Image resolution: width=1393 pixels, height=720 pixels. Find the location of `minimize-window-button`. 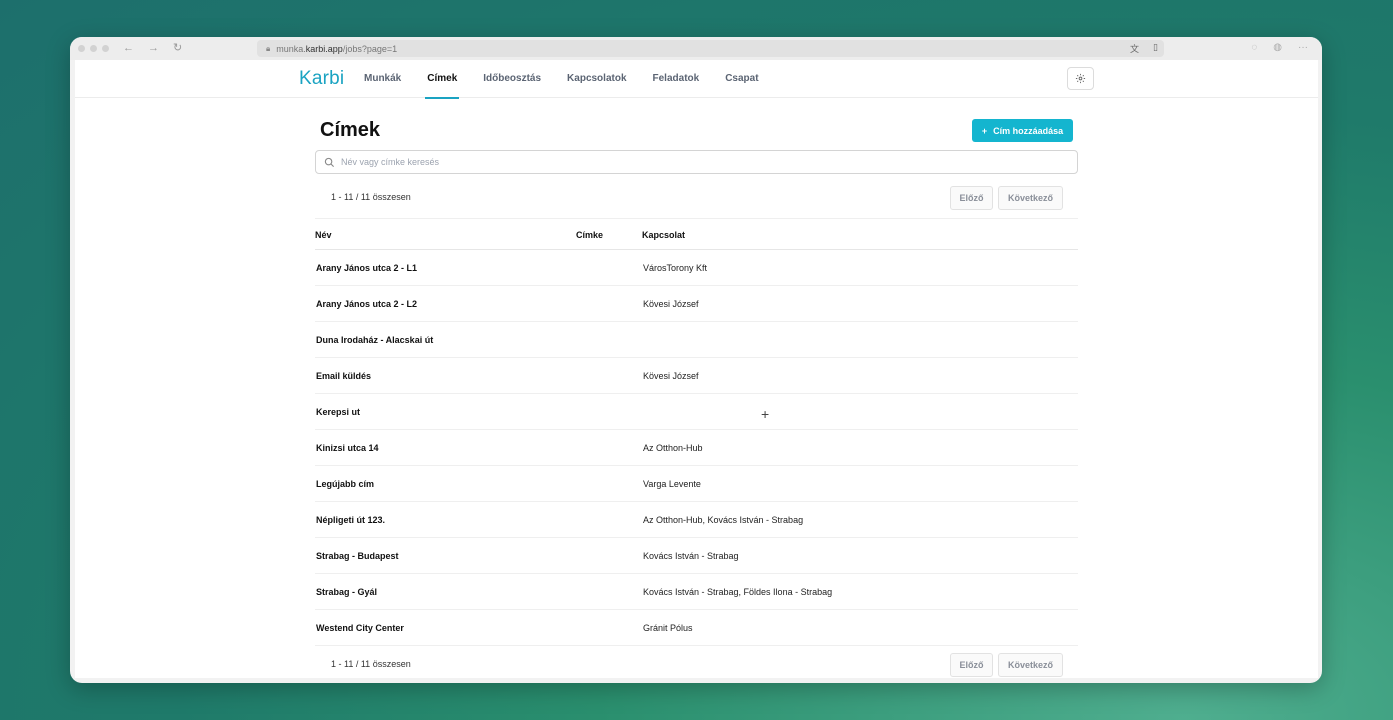

minimize-window-button is located at coordinates (93, 48).